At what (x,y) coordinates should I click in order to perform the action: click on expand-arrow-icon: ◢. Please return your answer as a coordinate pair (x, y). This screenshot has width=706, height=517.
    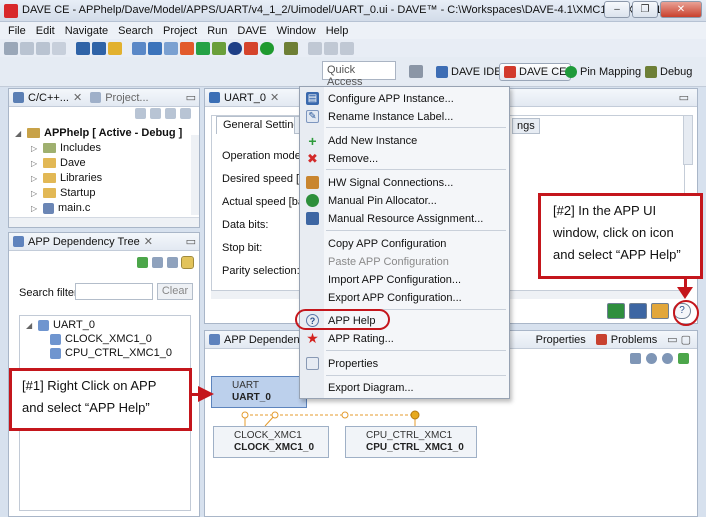
    Looking at the image, I should click on (19, 133).